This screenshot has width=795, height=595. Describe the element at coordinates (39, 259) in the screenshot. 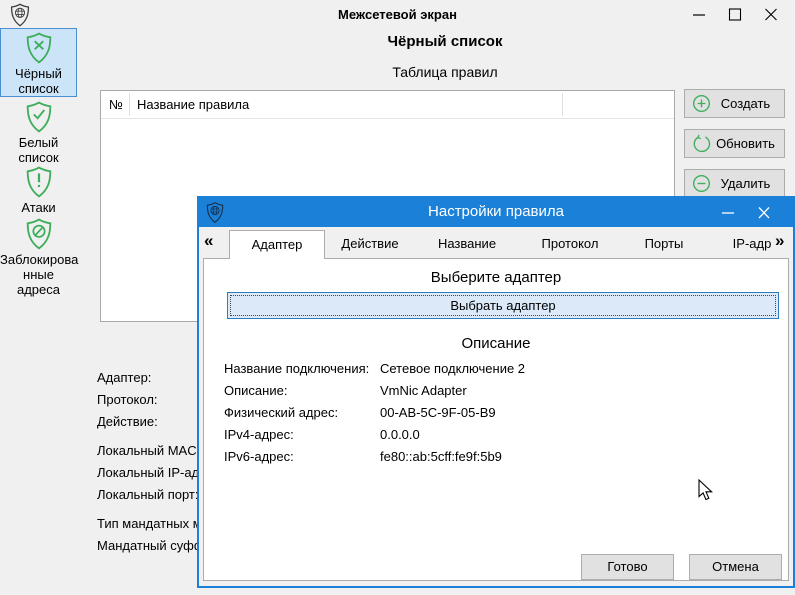

I see `sidebar-label: Заблокирова` at that location.